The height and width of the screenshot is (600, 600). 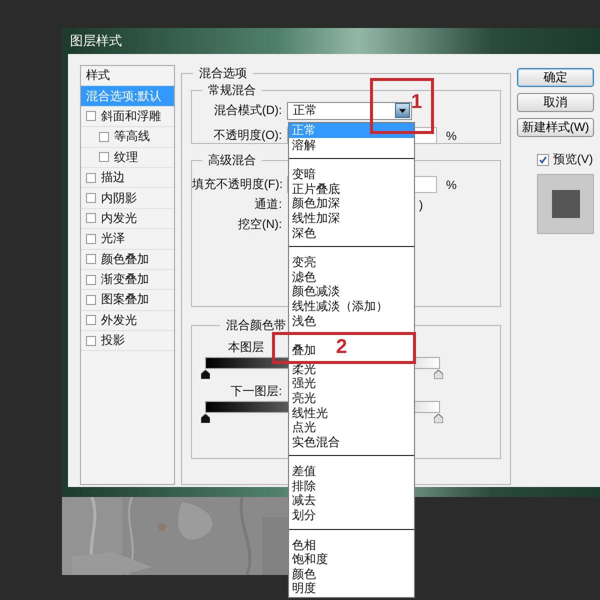 What do you see at coordinates (342, 347) in the screenshot?
I see `annotation-number: 2` at bounding box center [342, 347].